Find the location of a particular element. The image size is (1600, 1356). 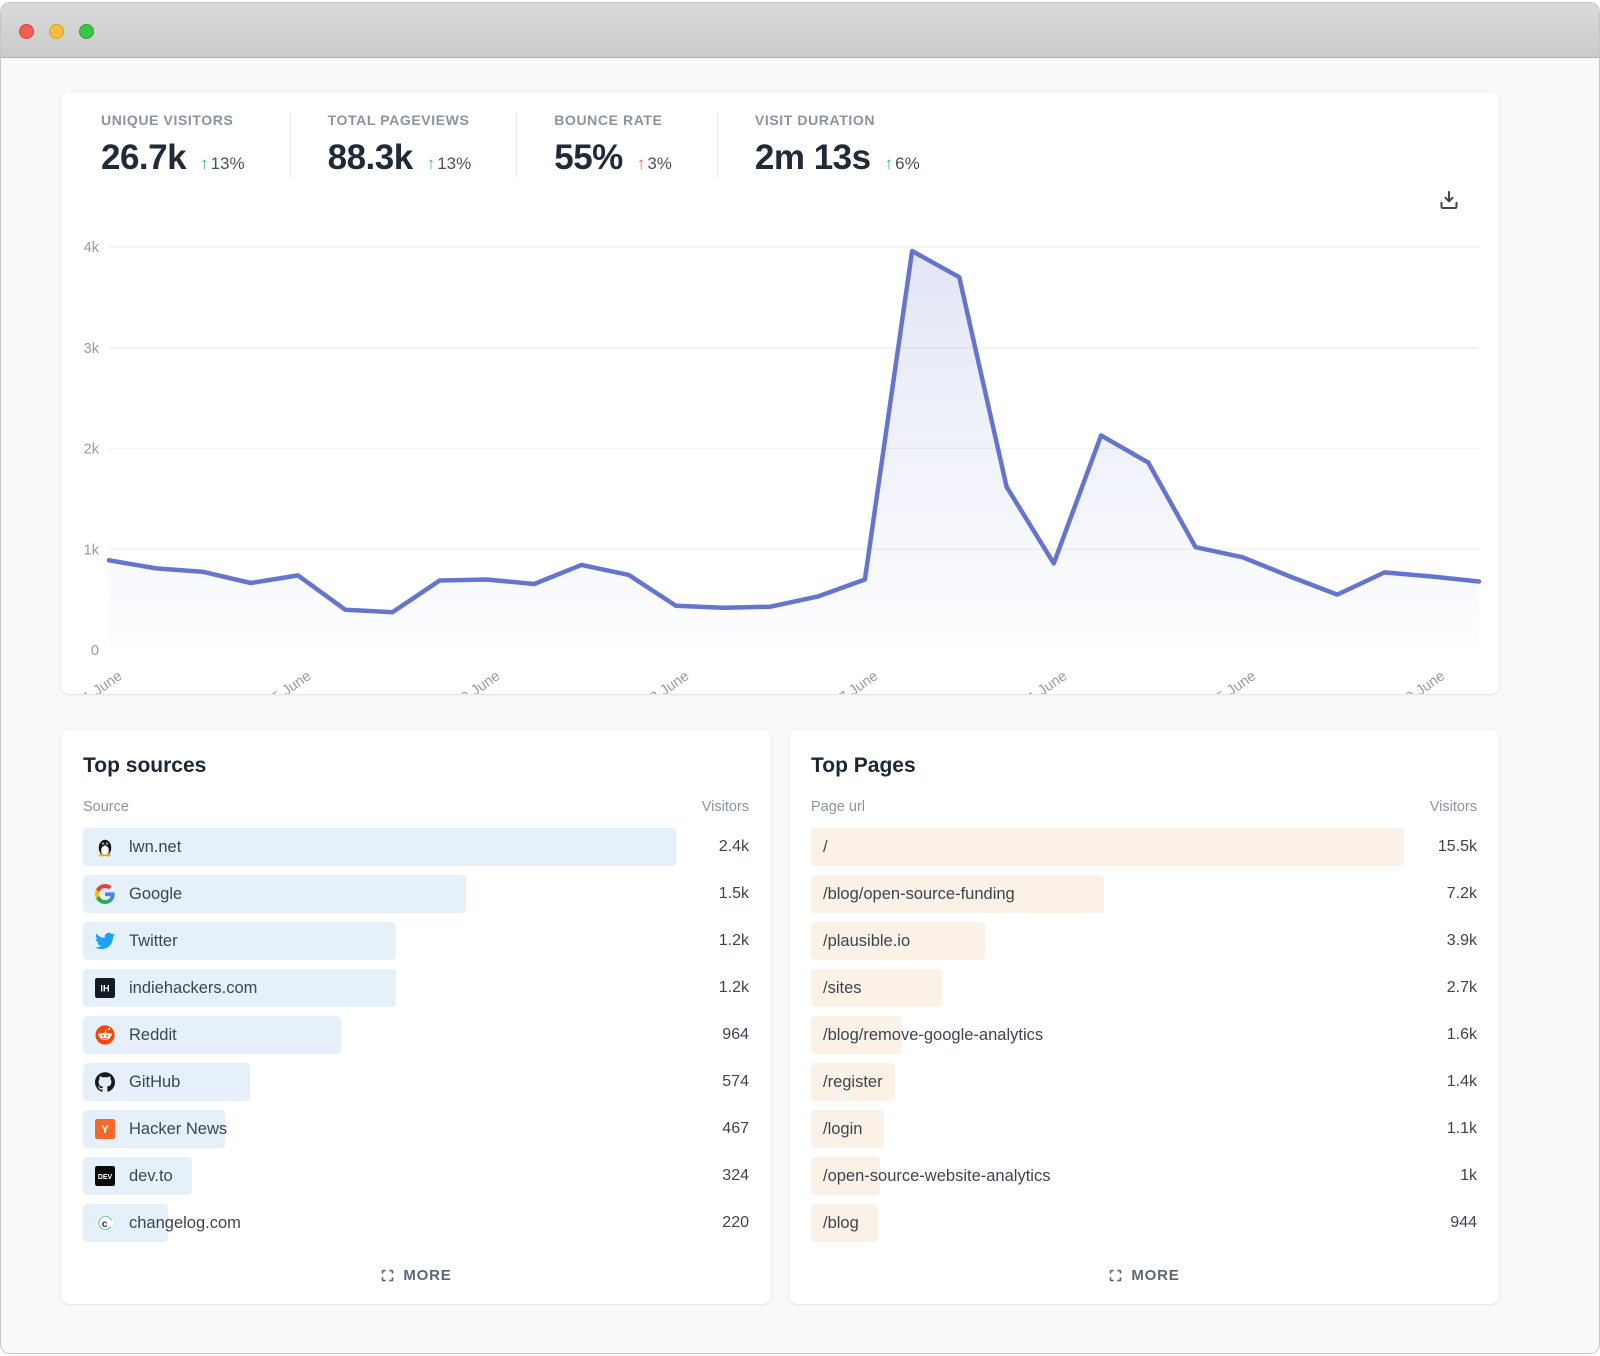

stat-value: 88.3k is located at coordinates (370, 157).